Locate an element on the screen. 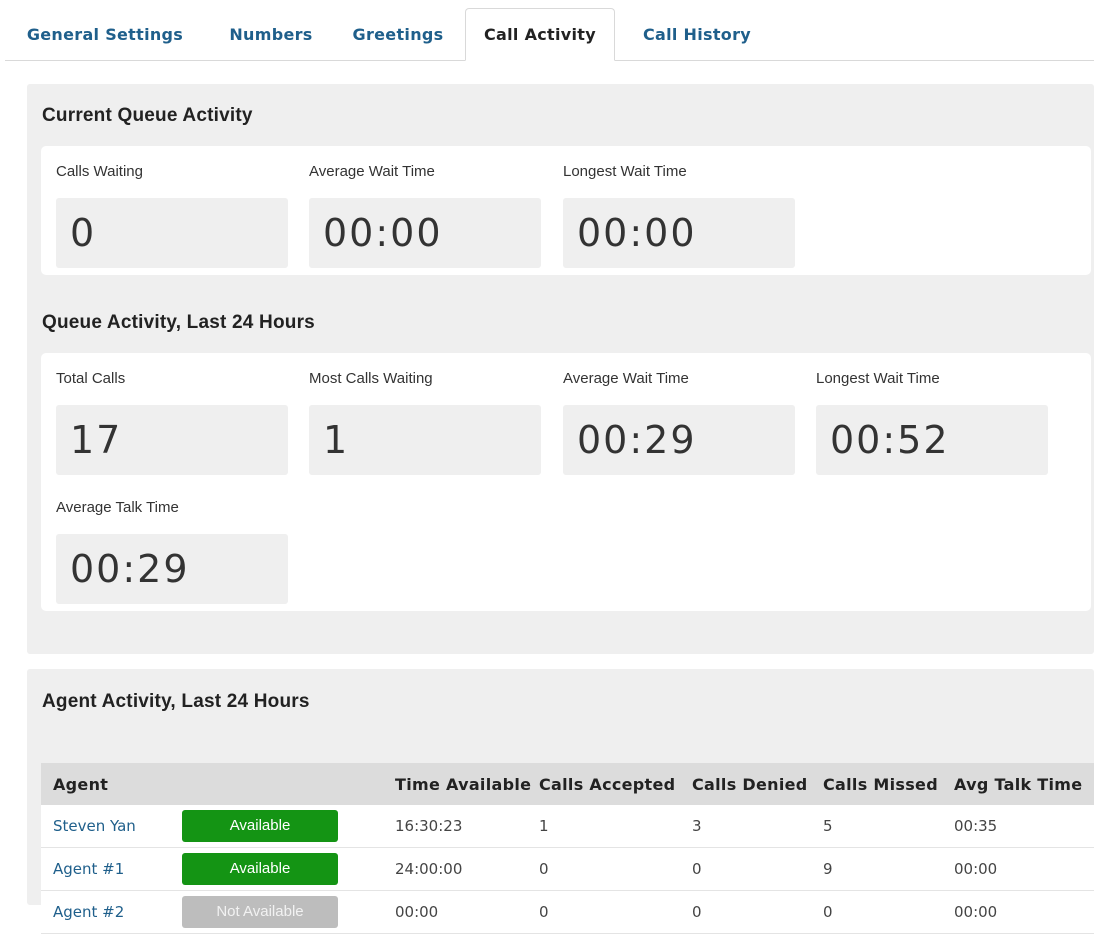 The image size is (1094, 934). column-header-status is located at coordinates (276, 784).